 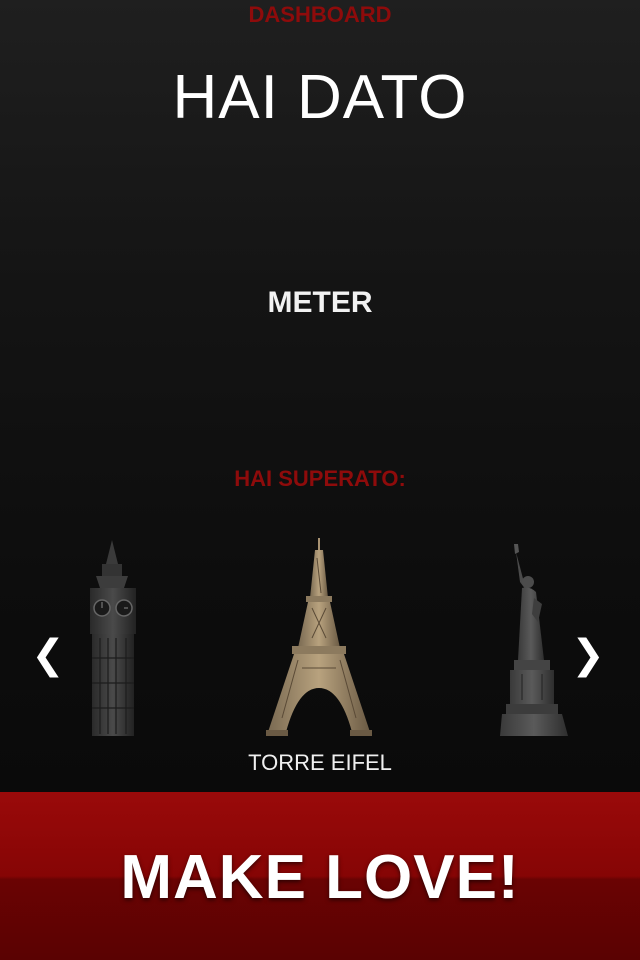 What do you see at coordinates (588, 655) in the screenshot?
I see `next-monument-arrow: ❯` at bounding box center [588, 655].